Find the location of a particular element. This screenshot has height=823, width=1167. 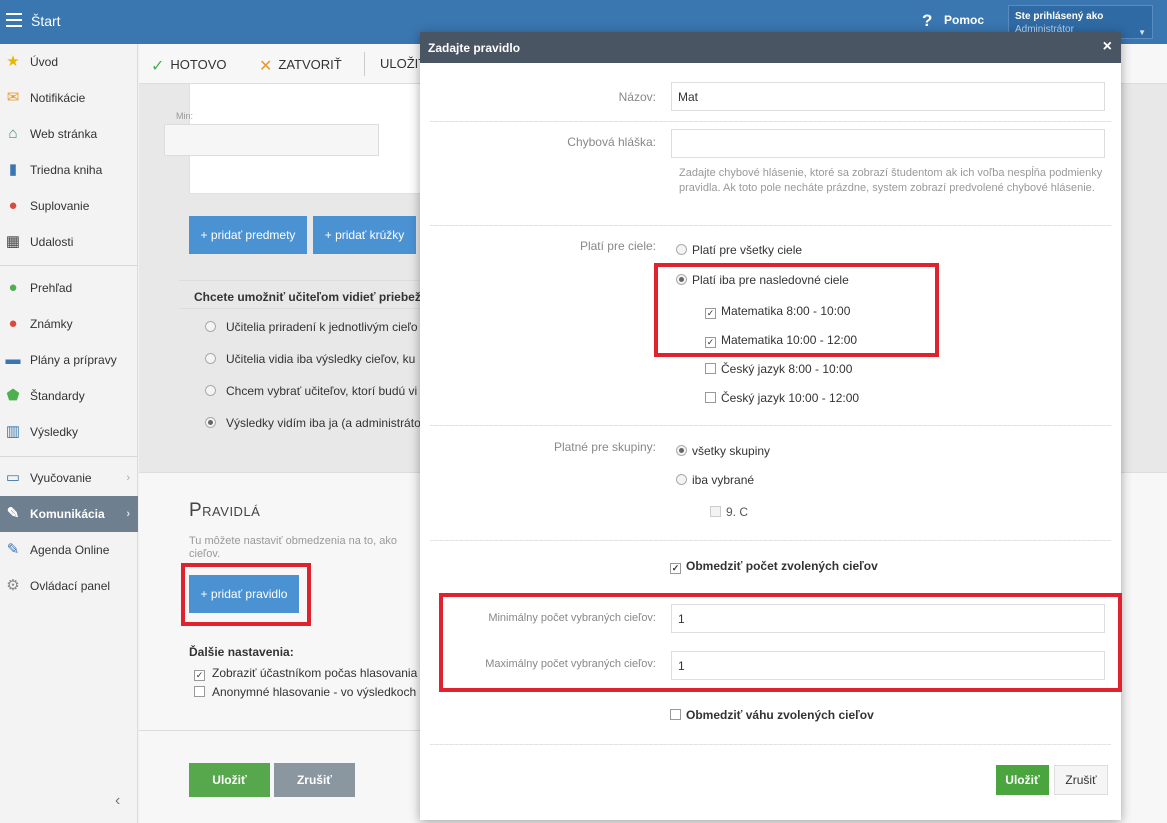

sidebar-item-web: ⌂ Web stránka is located at coordinates (69, 134).